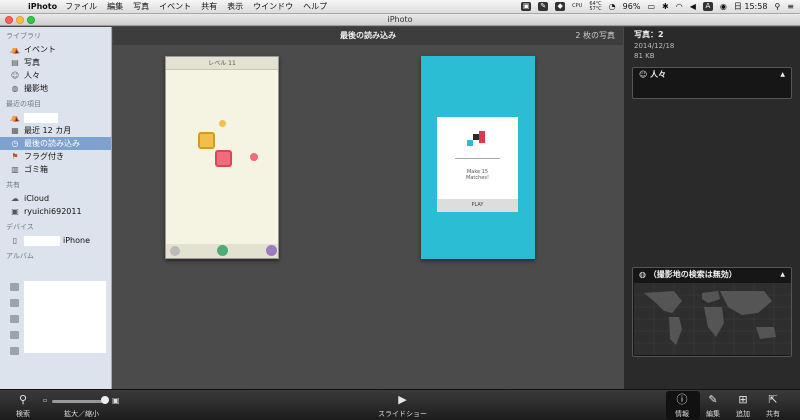  Describe the element at coordinates (712, 275) in the screenshot. I see `places-header: ◍ （撮影地の検索は無効） ▲` at that location.